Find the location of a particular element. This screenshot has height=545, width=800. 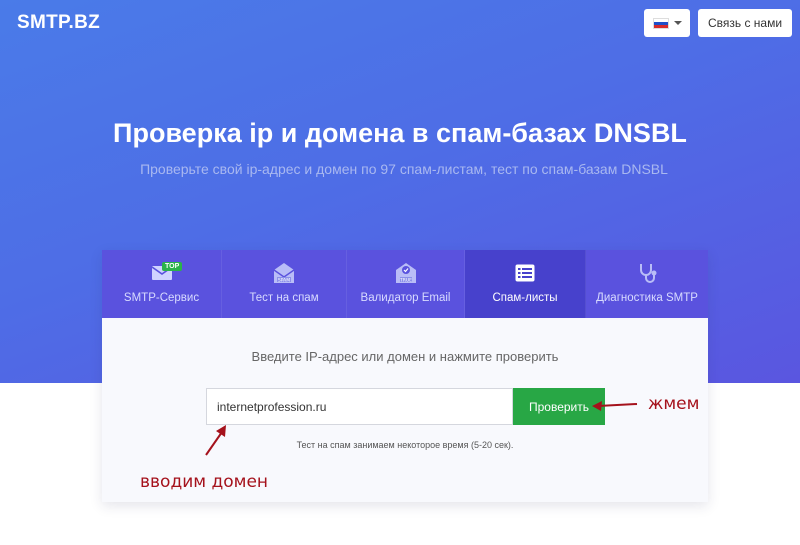

arrow-to-button is located at coordinates (615, 406).